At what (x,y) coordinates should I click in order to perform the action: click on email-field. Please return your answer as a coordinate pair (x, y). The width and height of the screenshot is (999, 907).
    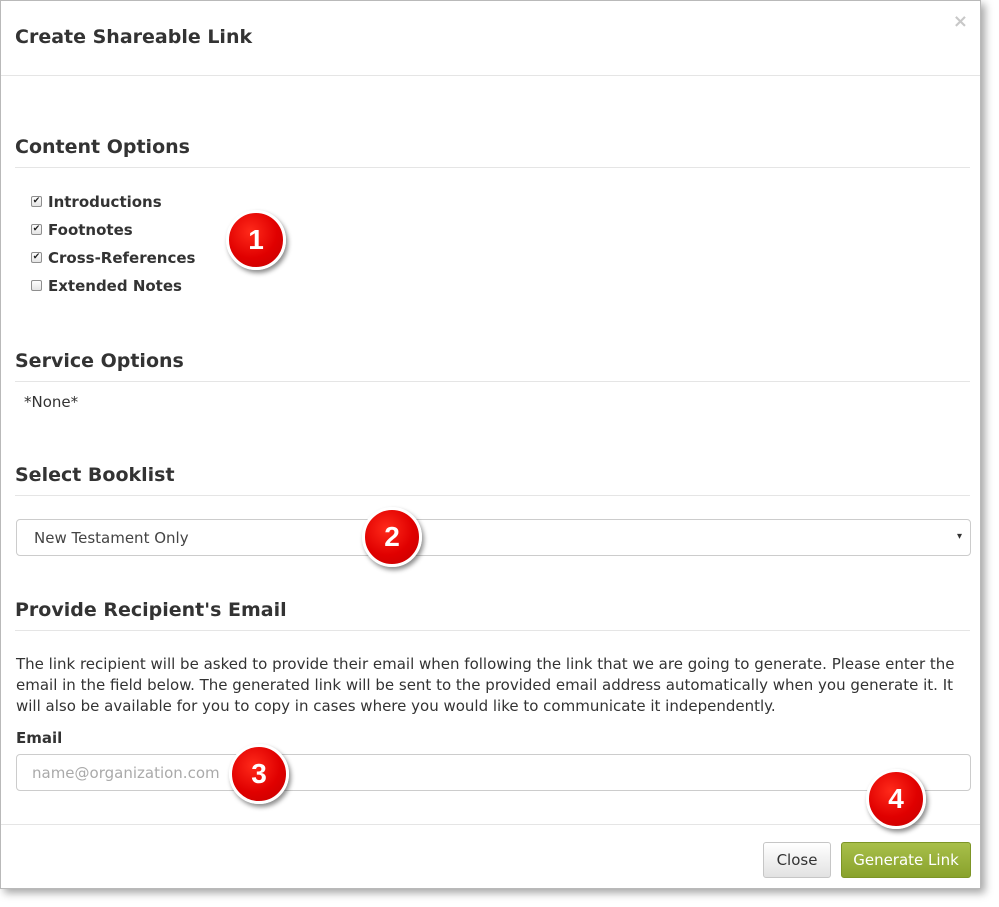
    Looking at the image, I should click on (493, 772).